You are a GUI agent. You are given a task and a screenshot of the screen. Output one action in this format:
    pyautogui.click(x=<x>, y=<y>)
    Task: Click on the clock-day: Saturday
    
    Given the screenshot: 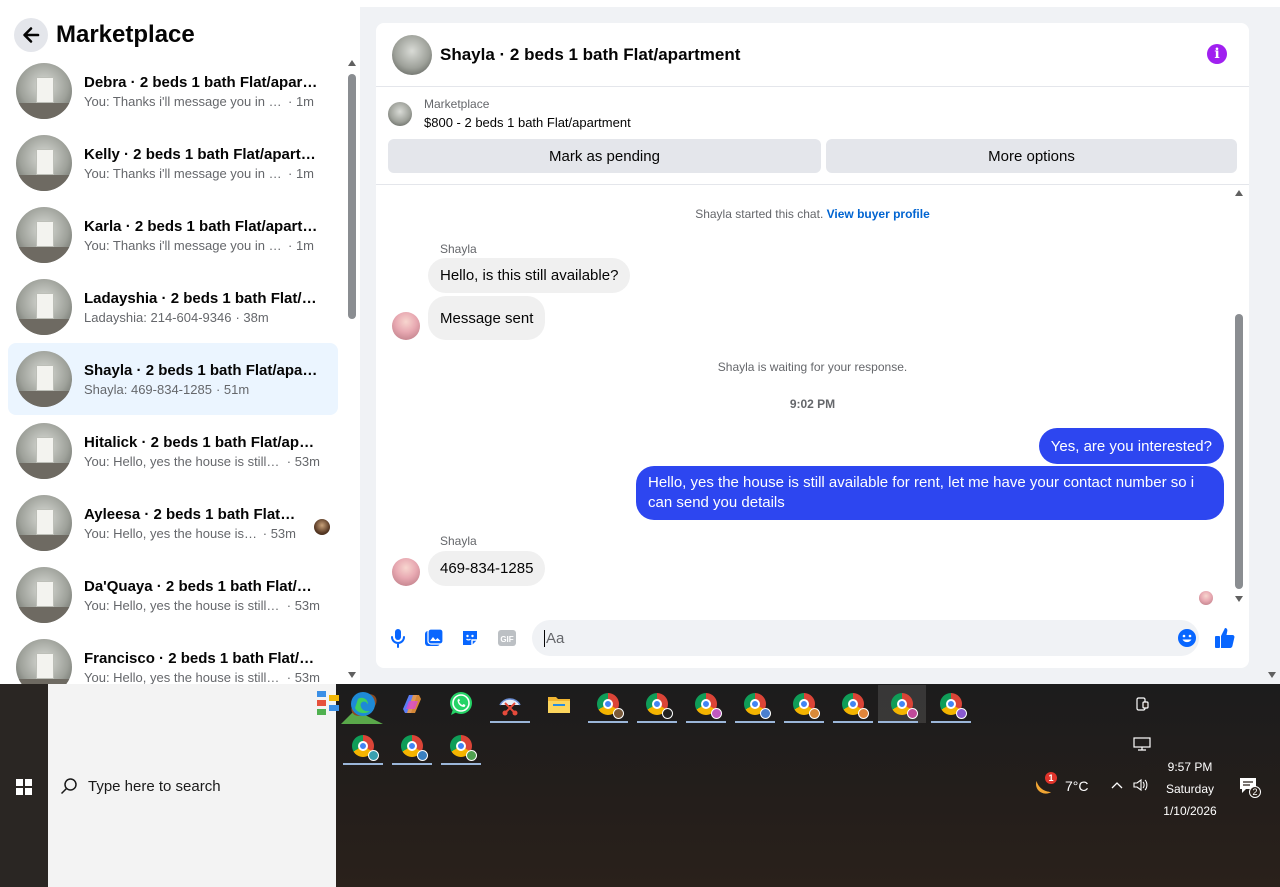 What is the action you would take?
    pyautogui.click(x=1190, y=789)
    